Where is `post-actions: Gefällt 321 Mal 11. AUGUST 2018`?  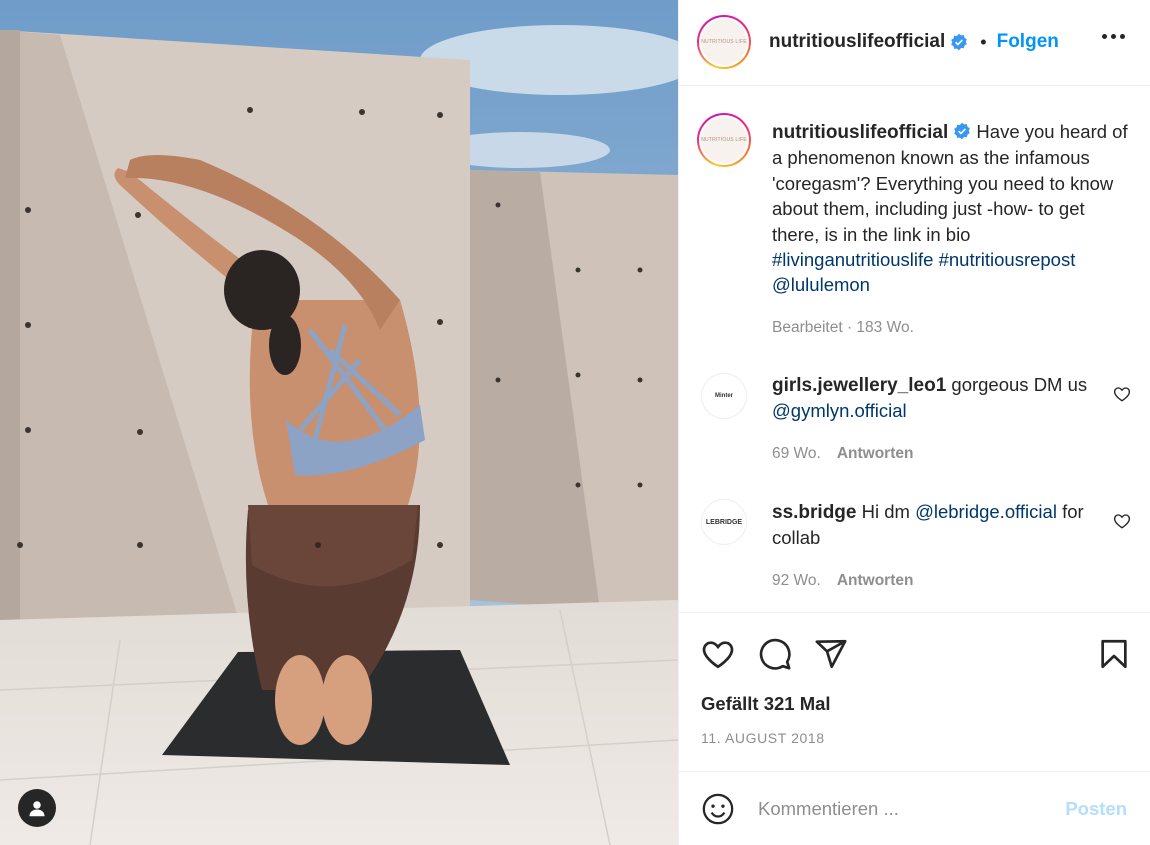
post-actions: Gefällt 321 Mal 11. AUGUST 2018 is located at coordinates (914, 692).